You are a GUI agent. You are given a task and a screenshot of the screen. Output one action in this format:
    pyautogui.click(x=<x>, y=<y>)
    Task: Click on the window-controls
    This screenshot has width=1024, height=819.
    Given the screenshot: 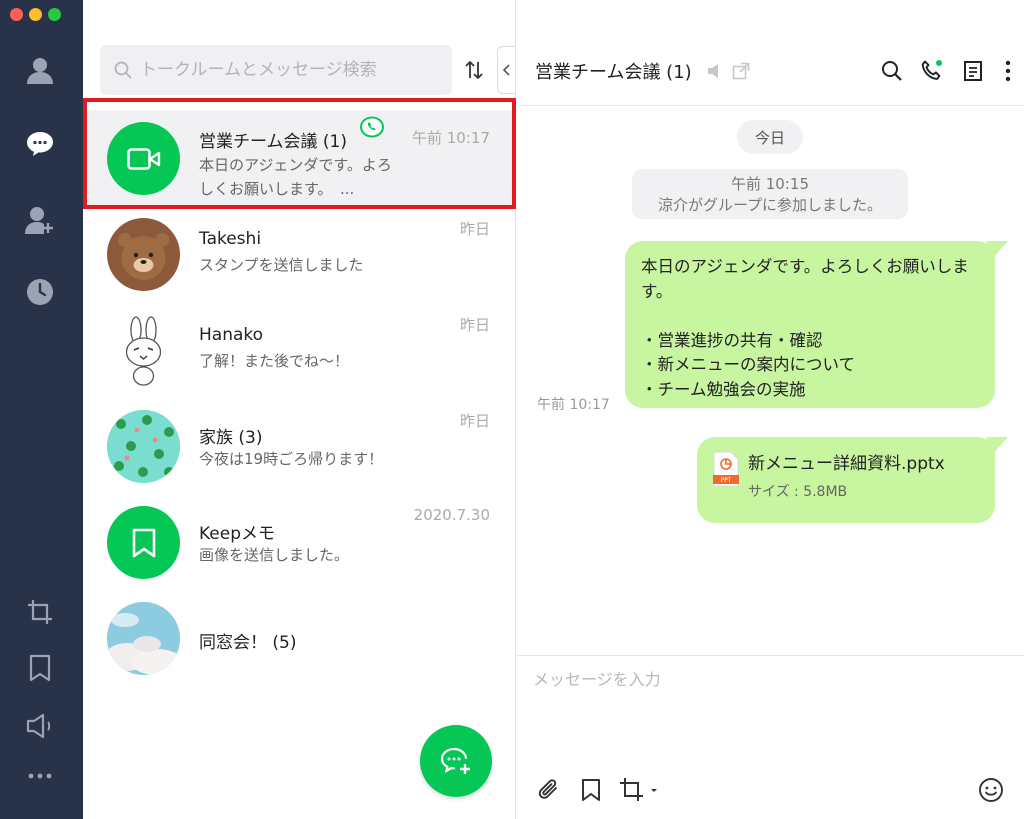 What is the action you would take?
    pyautogui.click(x=35, y=14)
    